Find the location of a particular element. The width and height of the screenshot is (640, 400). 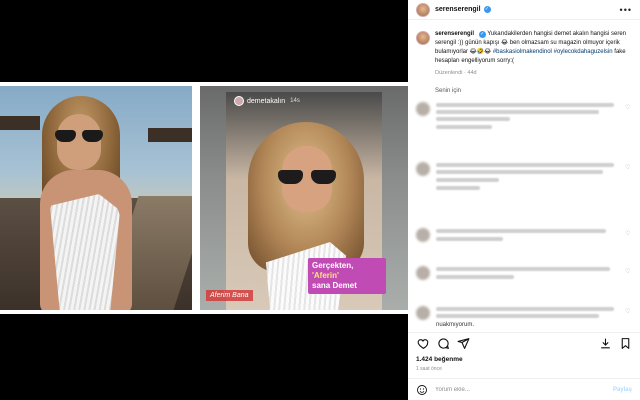

comment-input is located at coordinates (524, 389).